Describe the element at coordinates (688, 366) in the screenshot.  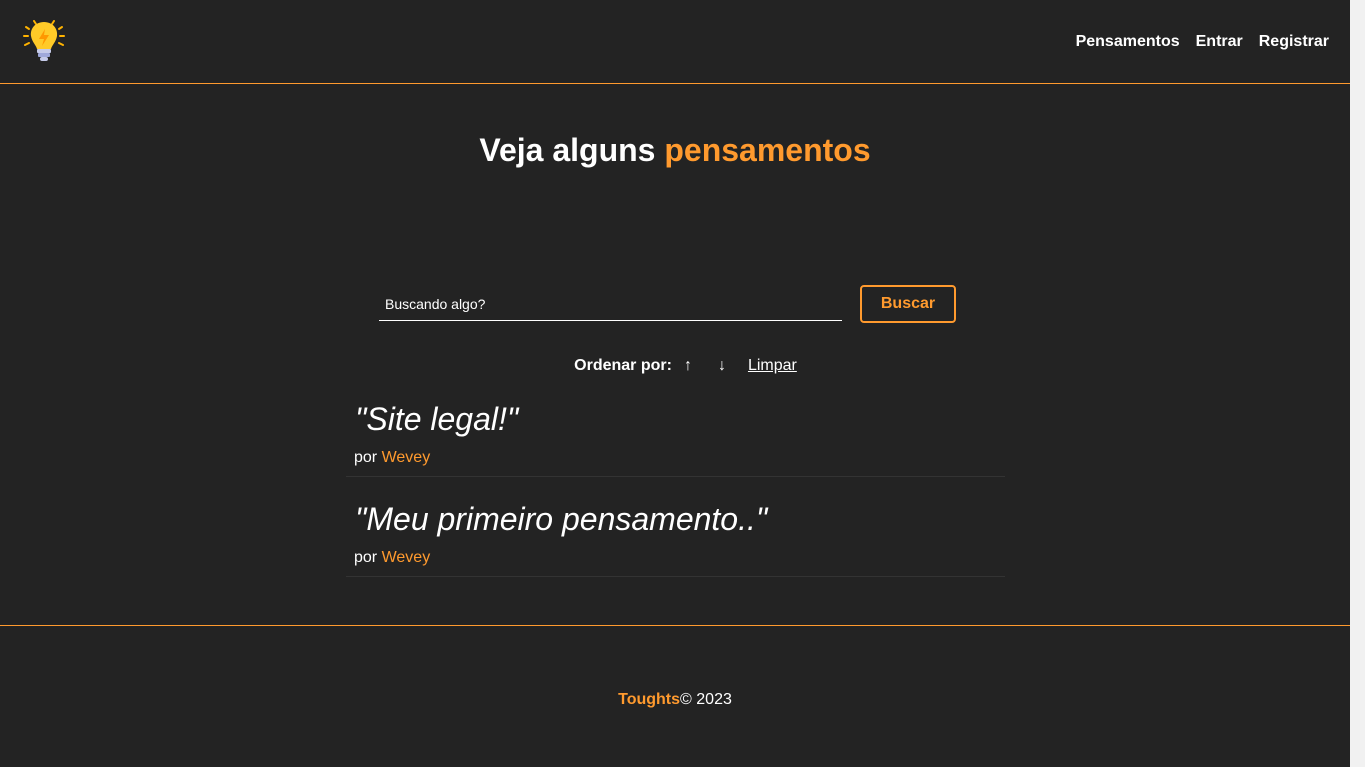
I see `arrow-up-icon: ↑` at that location.